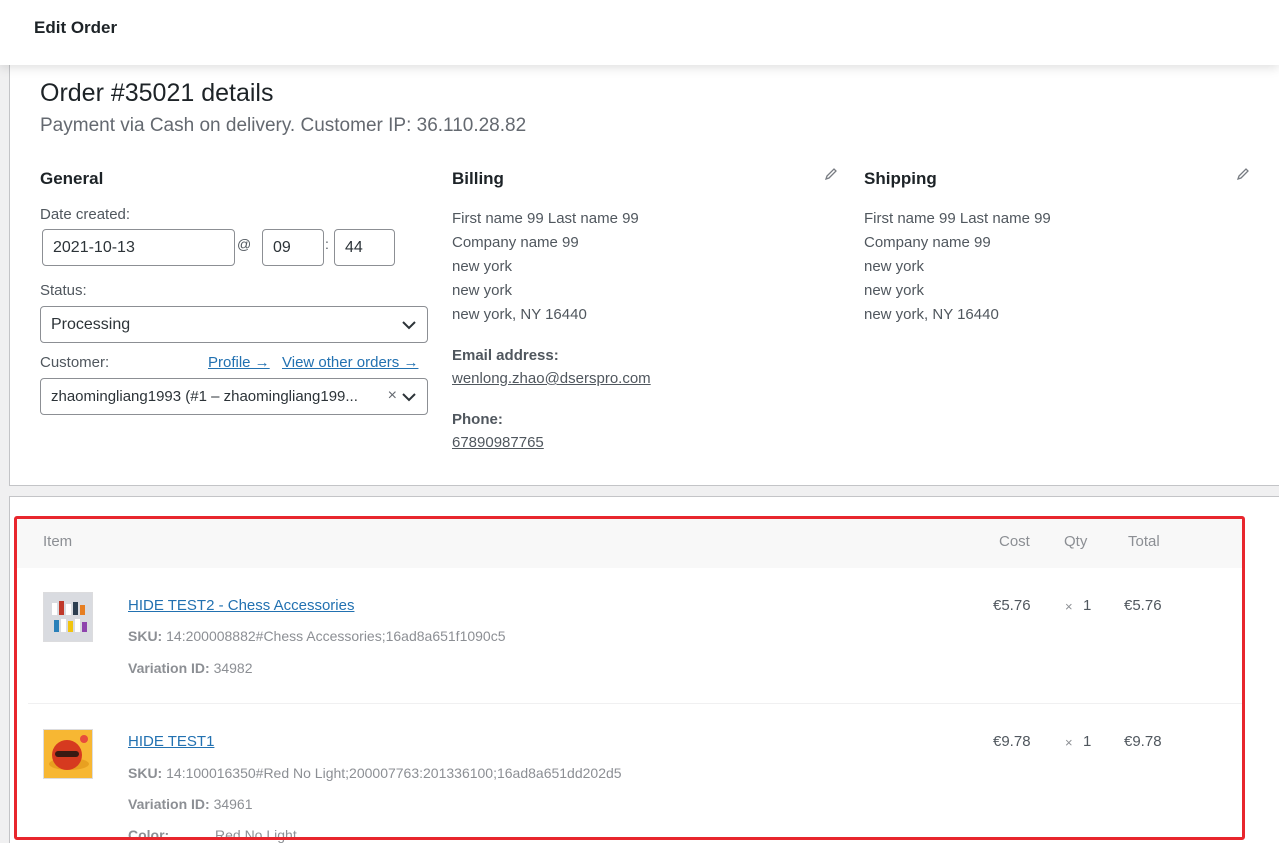 Image resolution: width=1279 pixels, height=843 pixels. I want to click on variation-value: 34961, so click(233, 804).